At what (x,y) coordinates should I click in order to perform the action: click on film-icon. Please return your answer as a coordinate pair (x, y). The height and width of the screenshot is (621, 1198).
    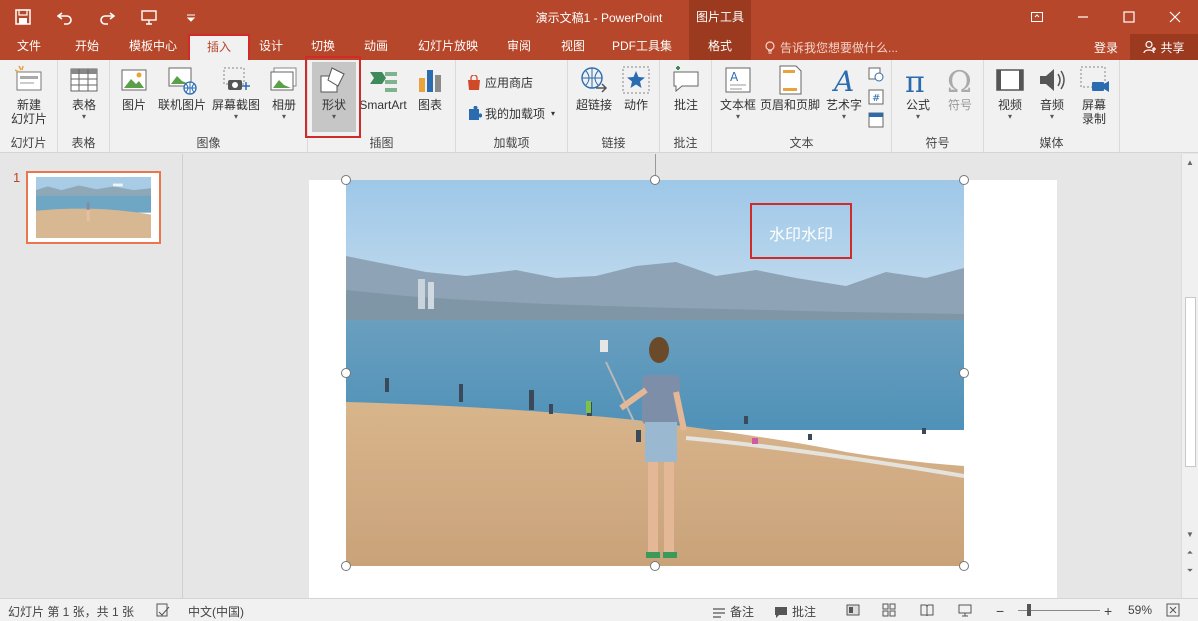
    Looking at the image, I should click on (1010, 80).